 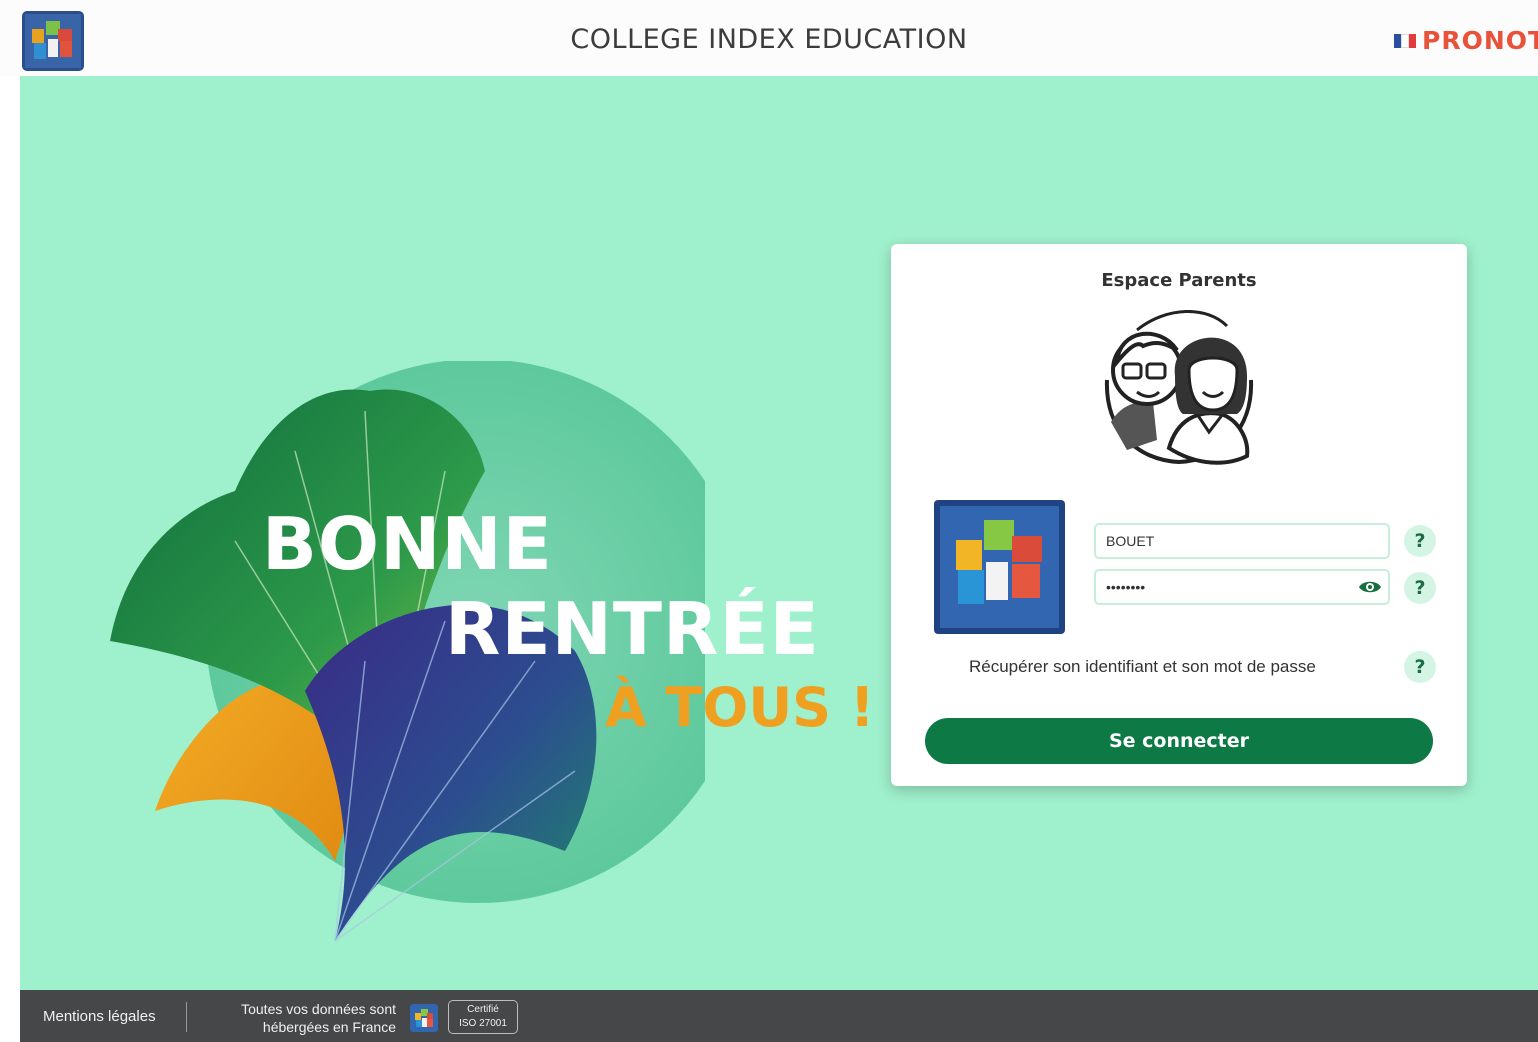 I want to click on cert-line-1: Certifié, so click(x=483, y=1009).